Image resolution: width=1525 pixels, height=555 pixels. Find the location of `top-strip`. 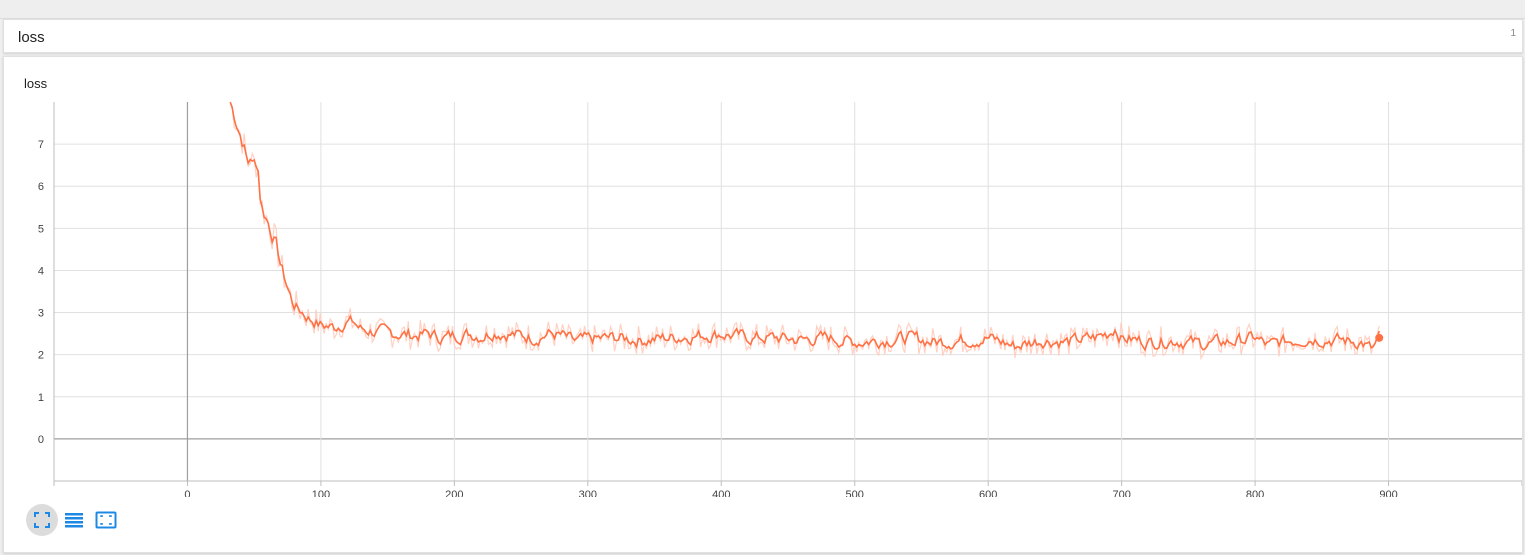

top-strip is located at coordinates (762, 9).